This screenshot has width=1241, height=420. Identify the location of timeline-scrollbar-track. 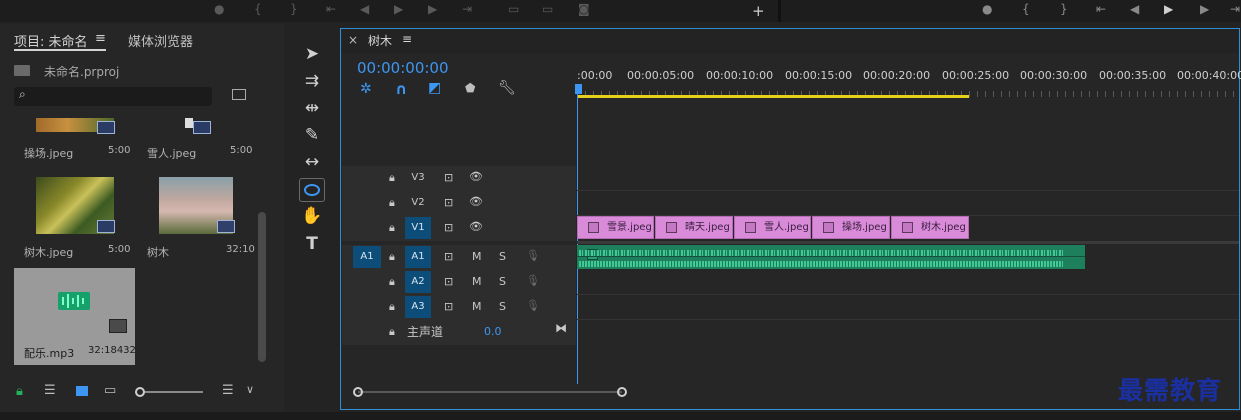
(490, 392).